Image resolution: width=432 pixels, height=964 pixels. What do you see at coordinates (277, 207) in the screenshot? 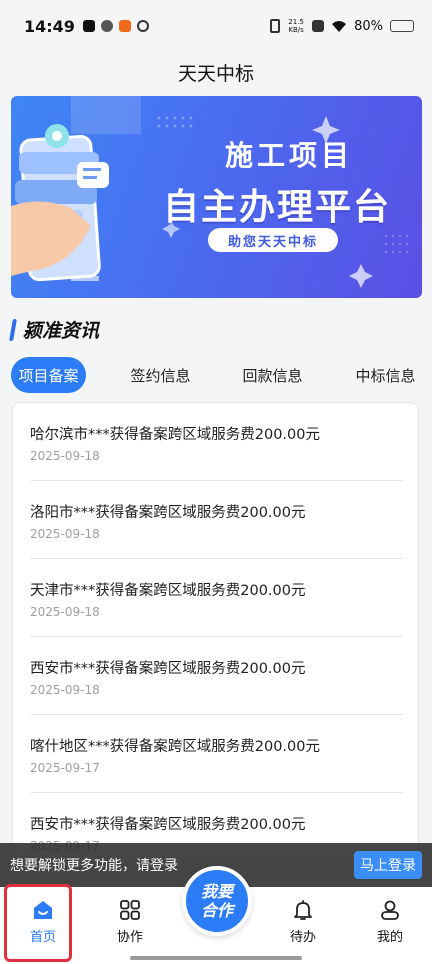
I see `banner-title-line2: 自主办理平台` at bounding box center [277, 207].